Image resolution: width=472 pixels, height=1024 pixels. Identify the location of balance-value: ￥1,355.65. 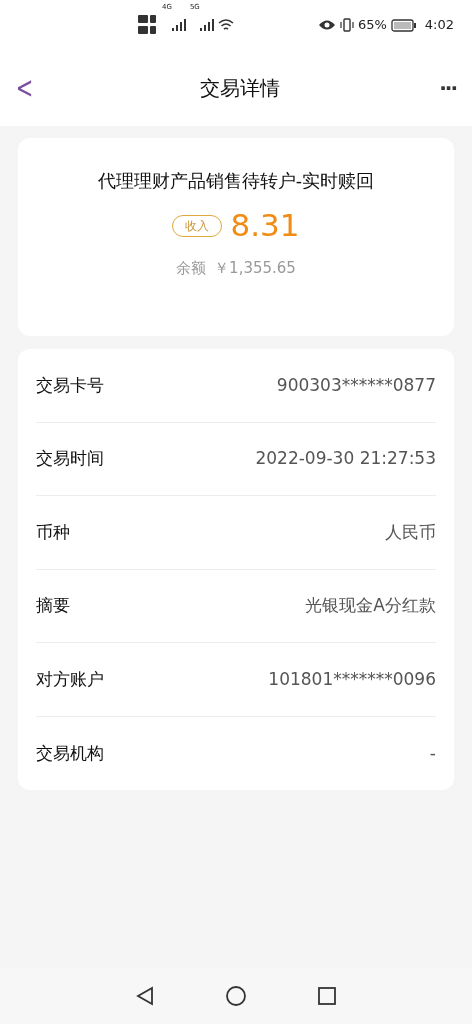
(255, 269).